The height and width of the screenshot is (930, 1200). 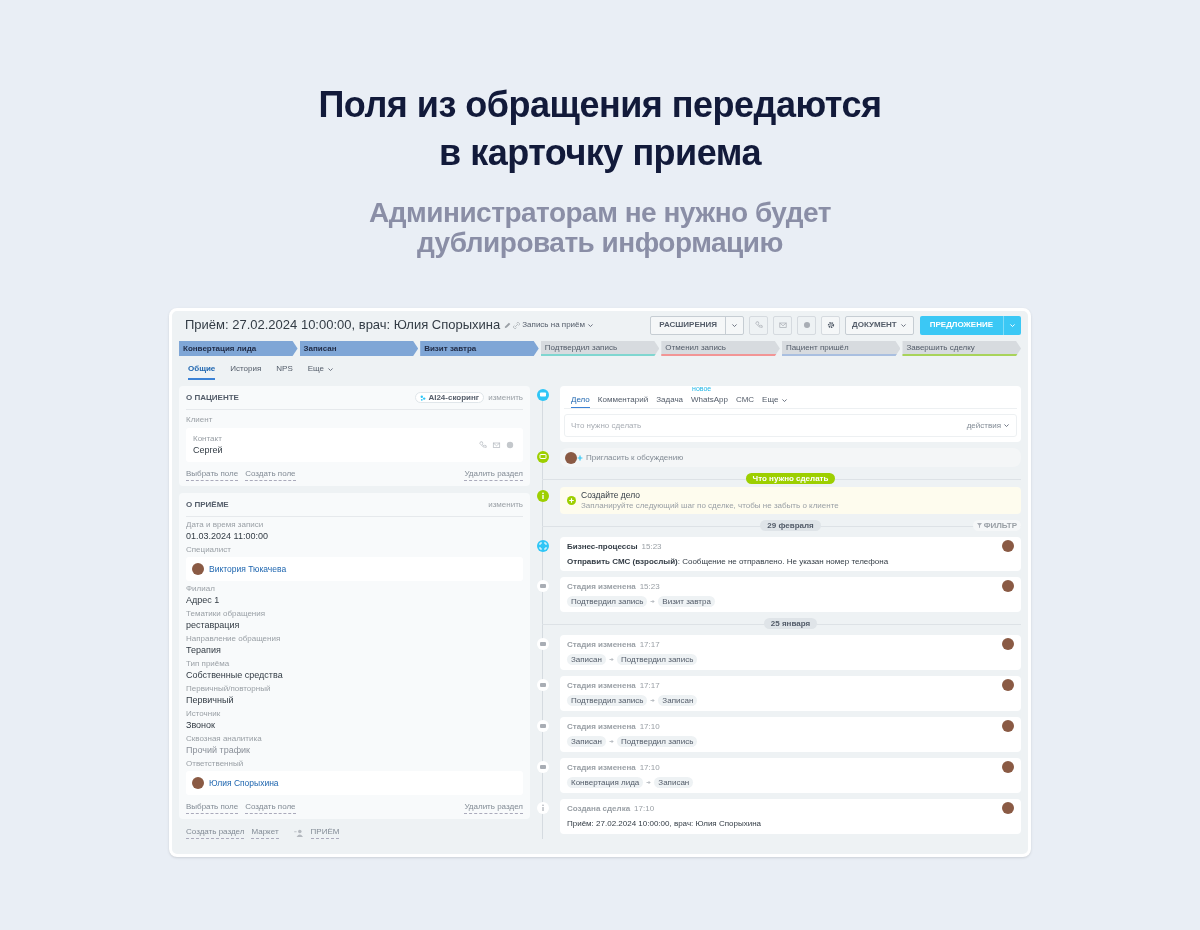 I want to click on subtitle-line: дублировать информацию, so click(x=600, y=243).